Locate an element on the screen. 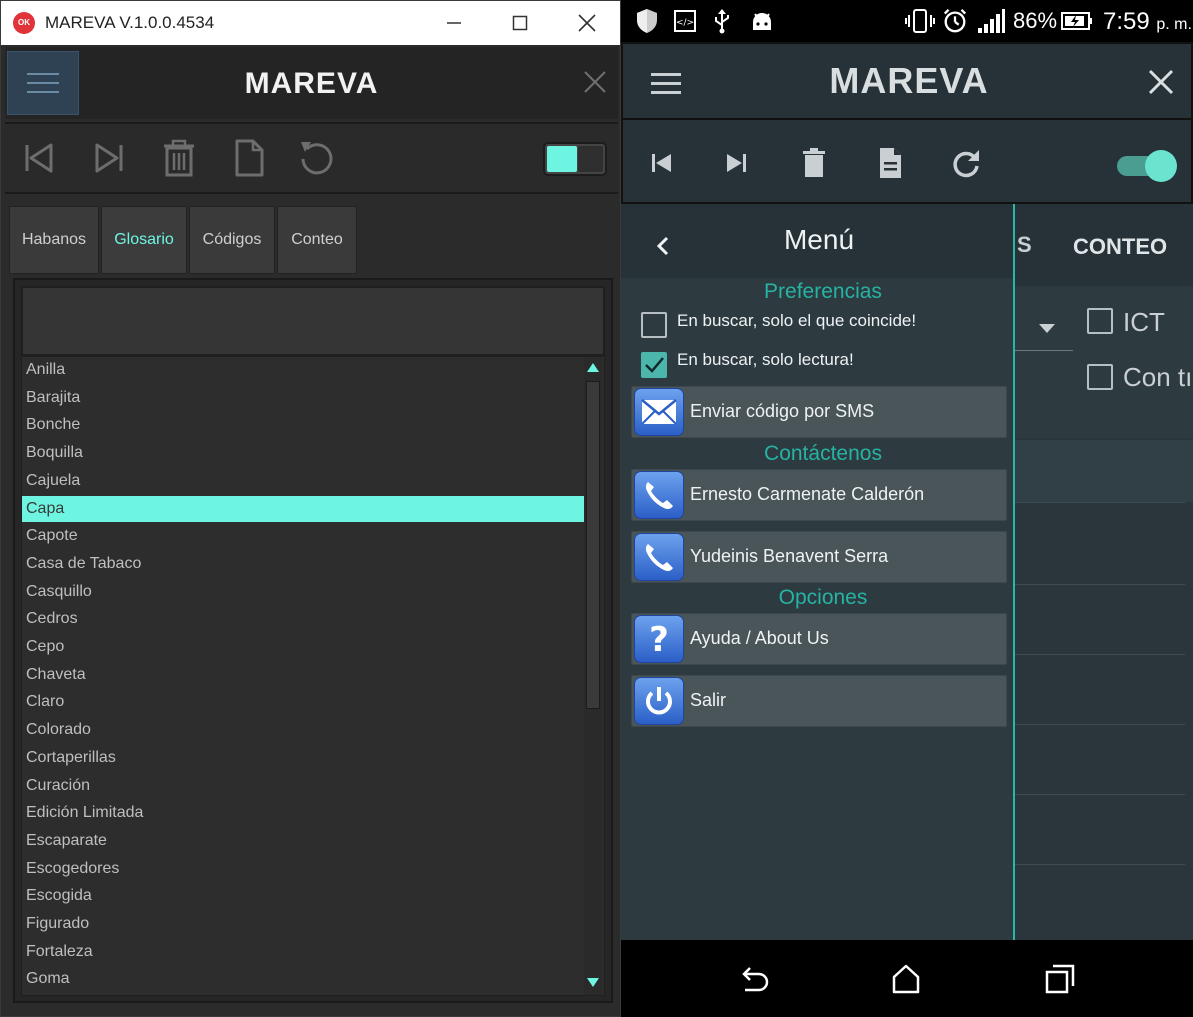 The height and width of the screenshot is (1017, 1193). window-close-button is located at coordinates (587, 23).